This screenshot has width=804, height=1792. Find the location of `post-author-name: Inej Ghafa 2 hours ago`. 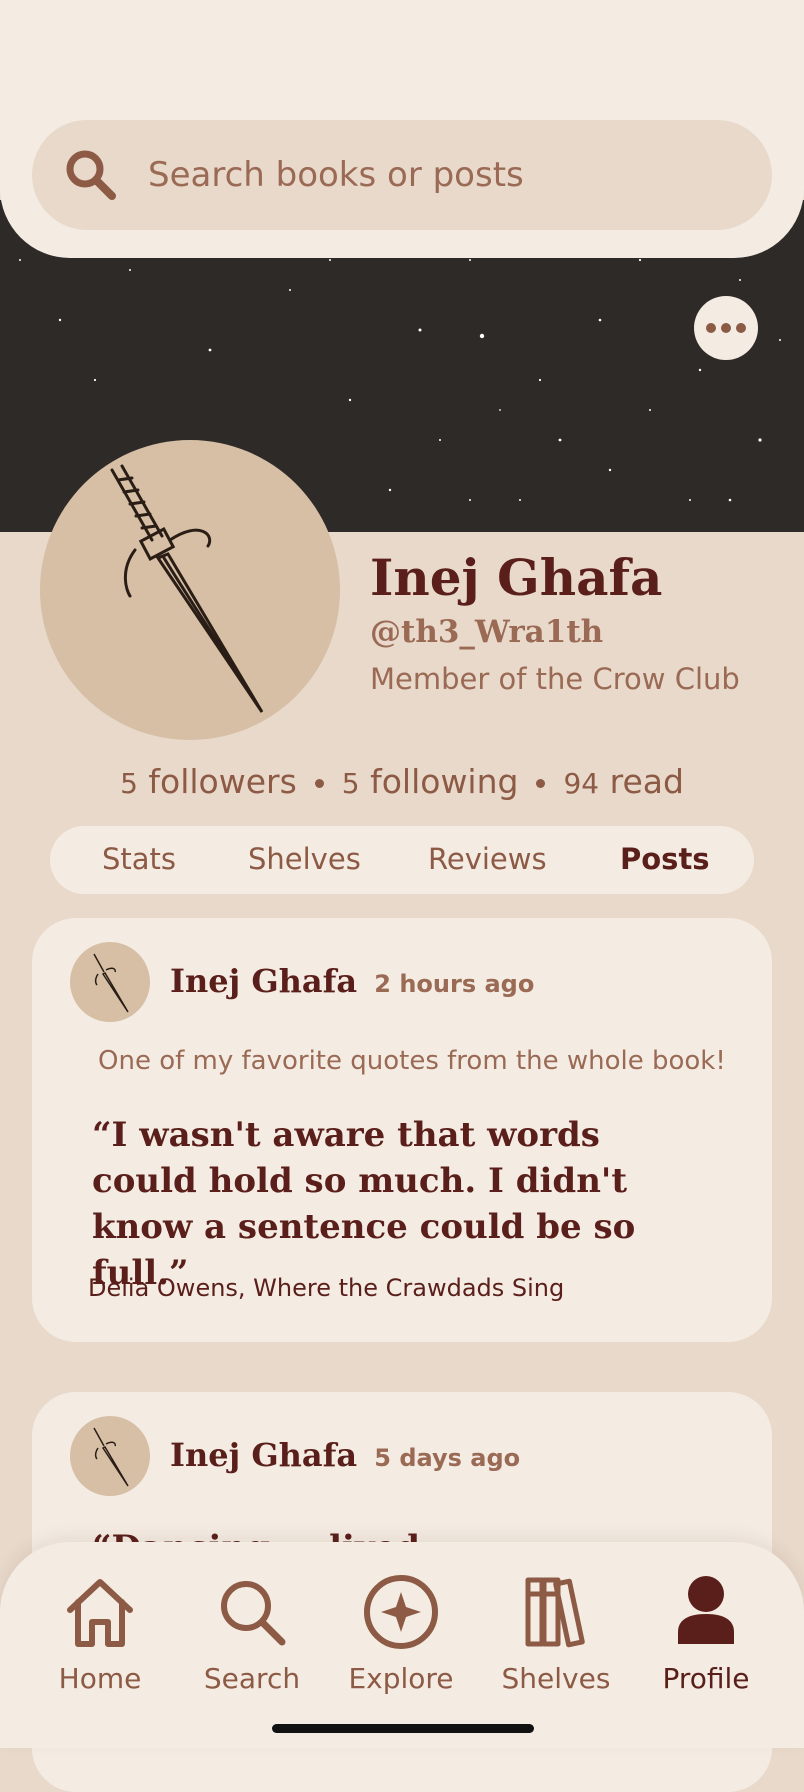

post-author-name: Inej Ghafa 2 hours ago is located at coordinates (352, 981).